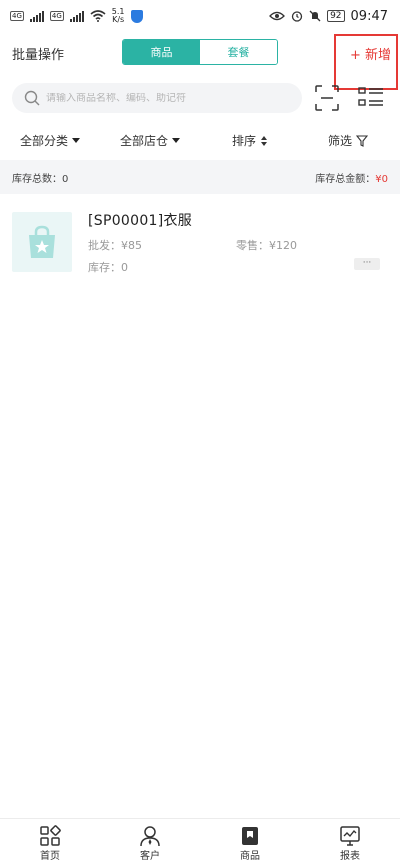 This screenshot has height=866, width=400. I want to click on add-new-button: + 新增, so click(370, 53).